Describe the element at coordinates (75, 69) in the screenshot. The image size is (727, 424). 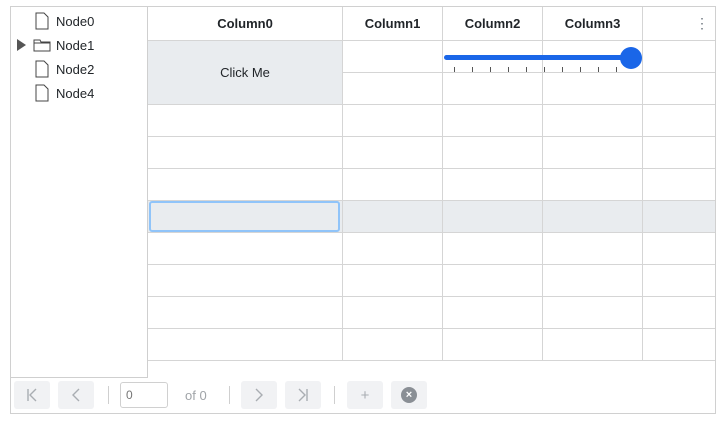
I see `tree-node-label: Node2` at that location.